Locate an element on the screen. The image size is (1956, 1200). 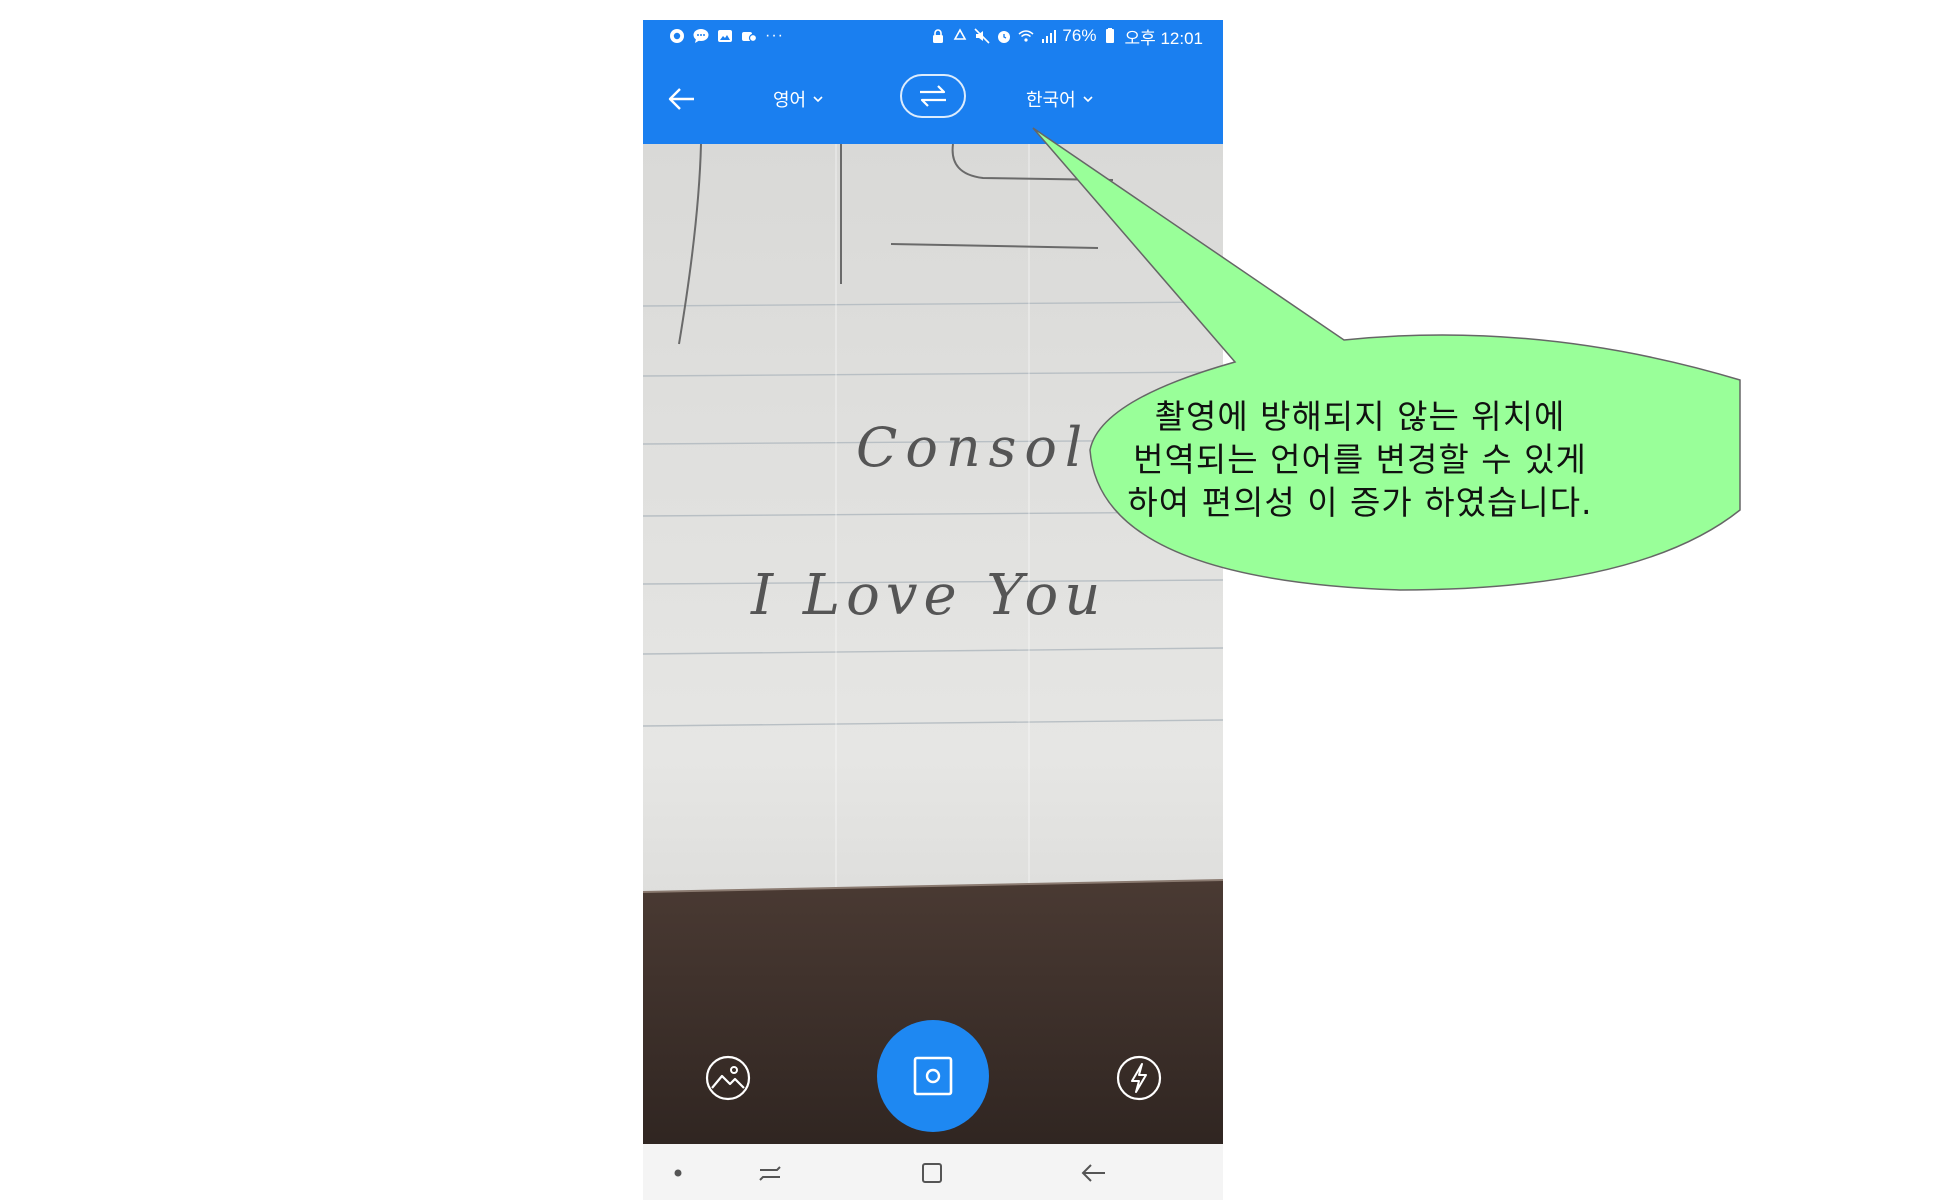
camera-shutter-icon is located at coordinates (933, 1076).